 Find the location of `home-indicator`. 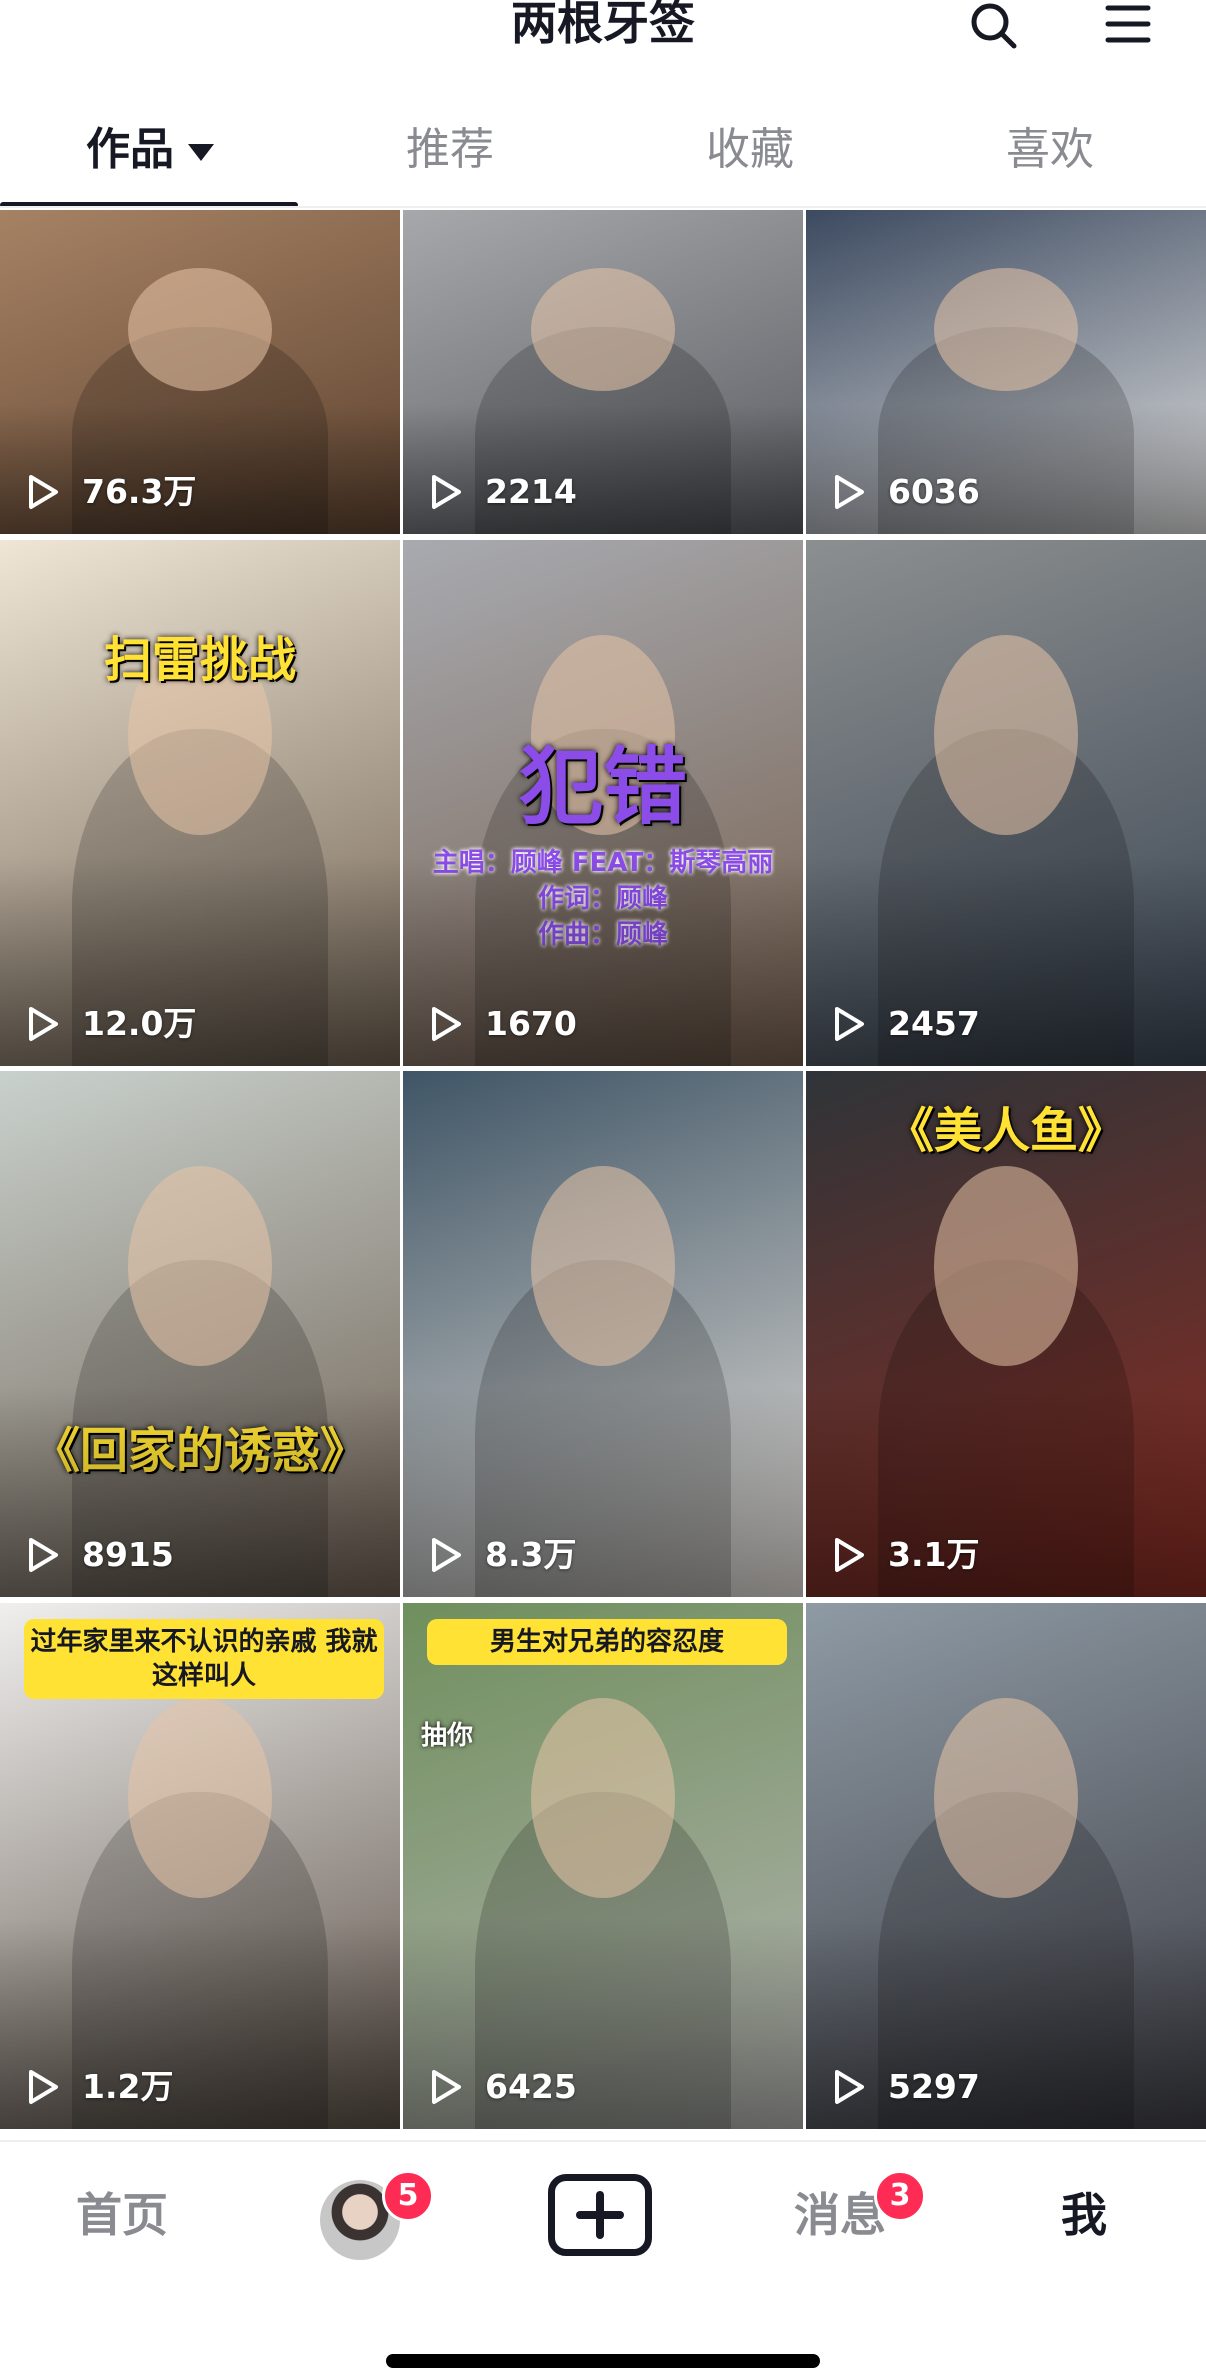

home-indicator is located at coordinates (603, 2361).